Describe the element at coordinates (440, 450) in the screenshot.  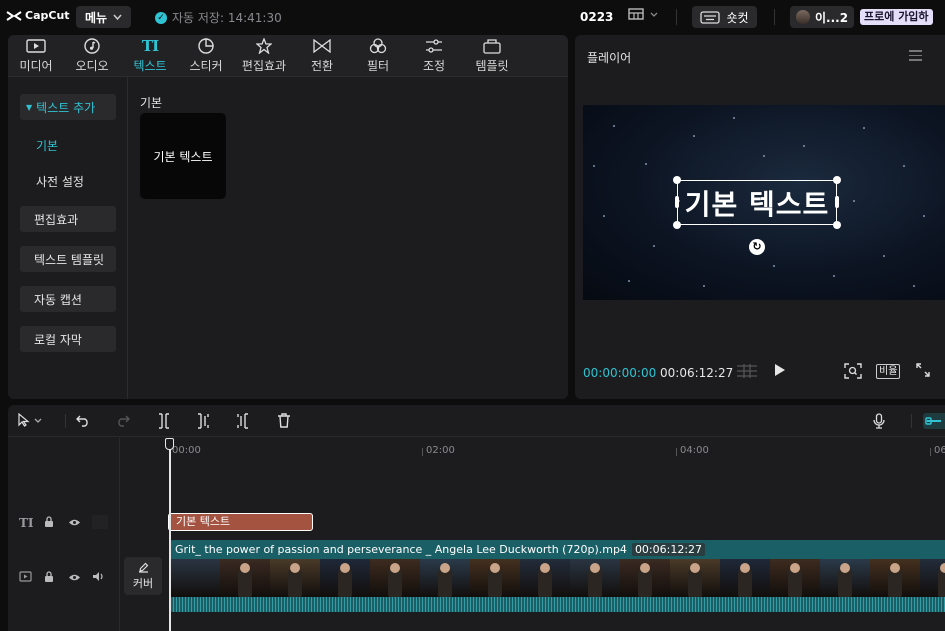
I see `ruler-label: 02:00` at that location.